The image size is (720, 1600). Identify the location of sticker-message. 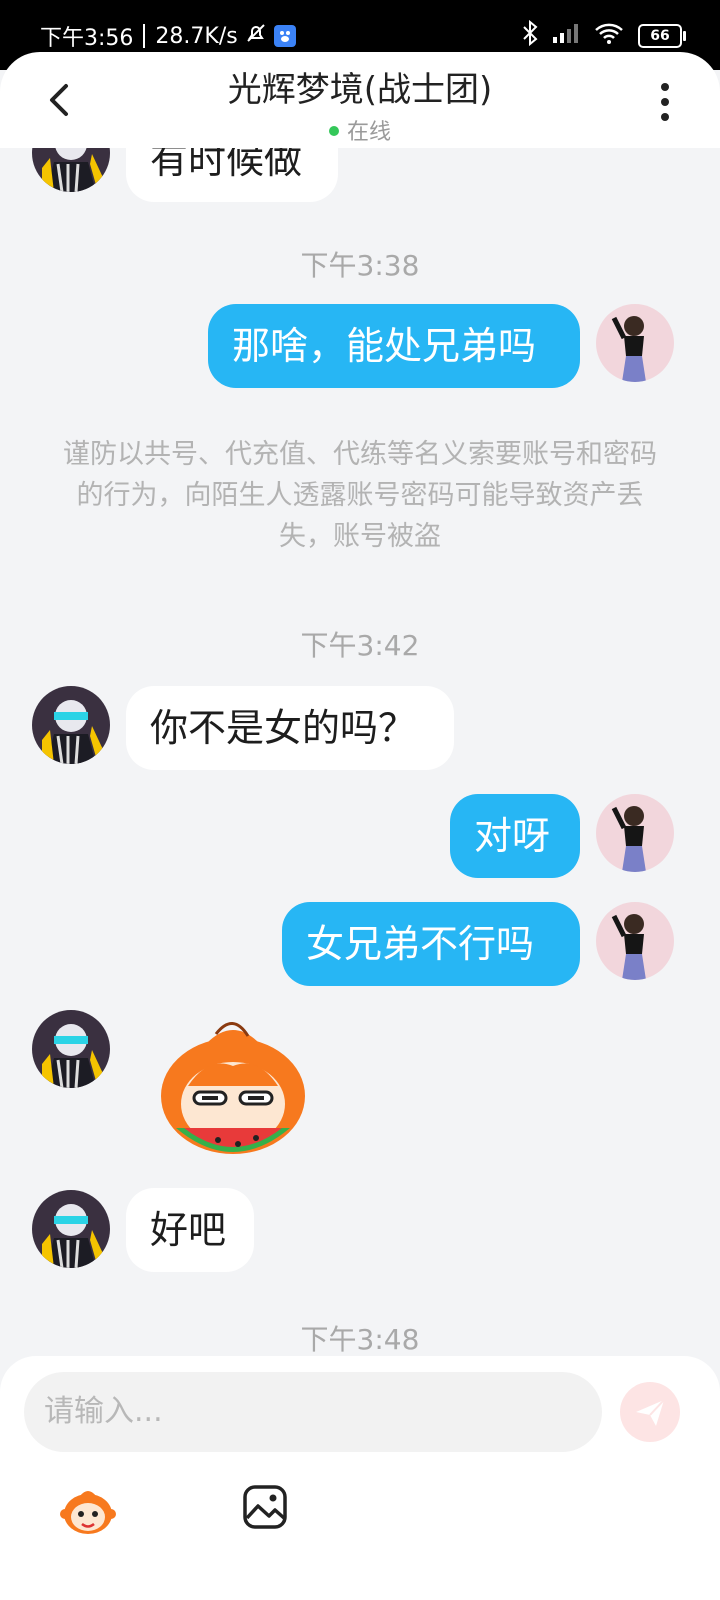
(233, 1090).